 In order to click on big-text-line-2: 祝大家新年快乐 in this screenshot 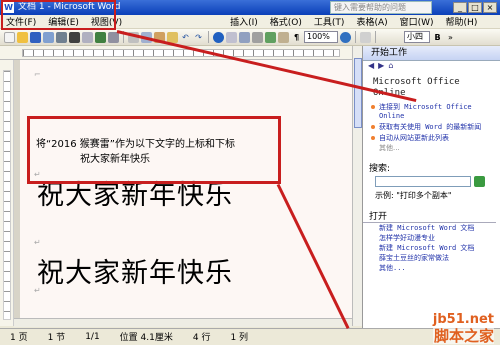, I will do `click(135, 273)`.